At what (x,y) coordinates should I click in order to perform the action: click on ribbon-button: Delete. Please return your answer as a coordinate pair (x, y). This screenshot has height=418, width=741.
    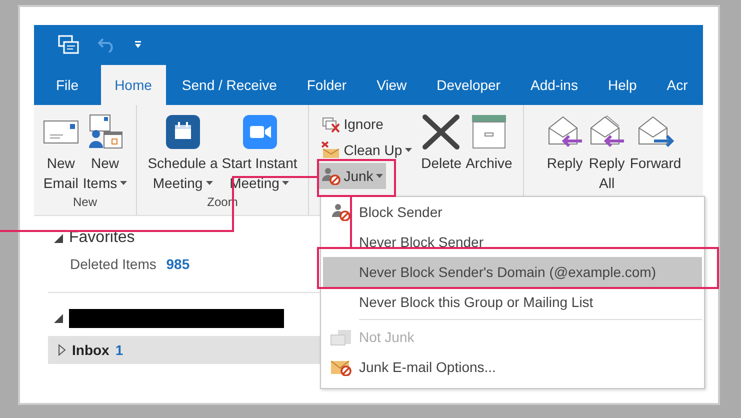
    Looking at the image, I should click on (441, 142).